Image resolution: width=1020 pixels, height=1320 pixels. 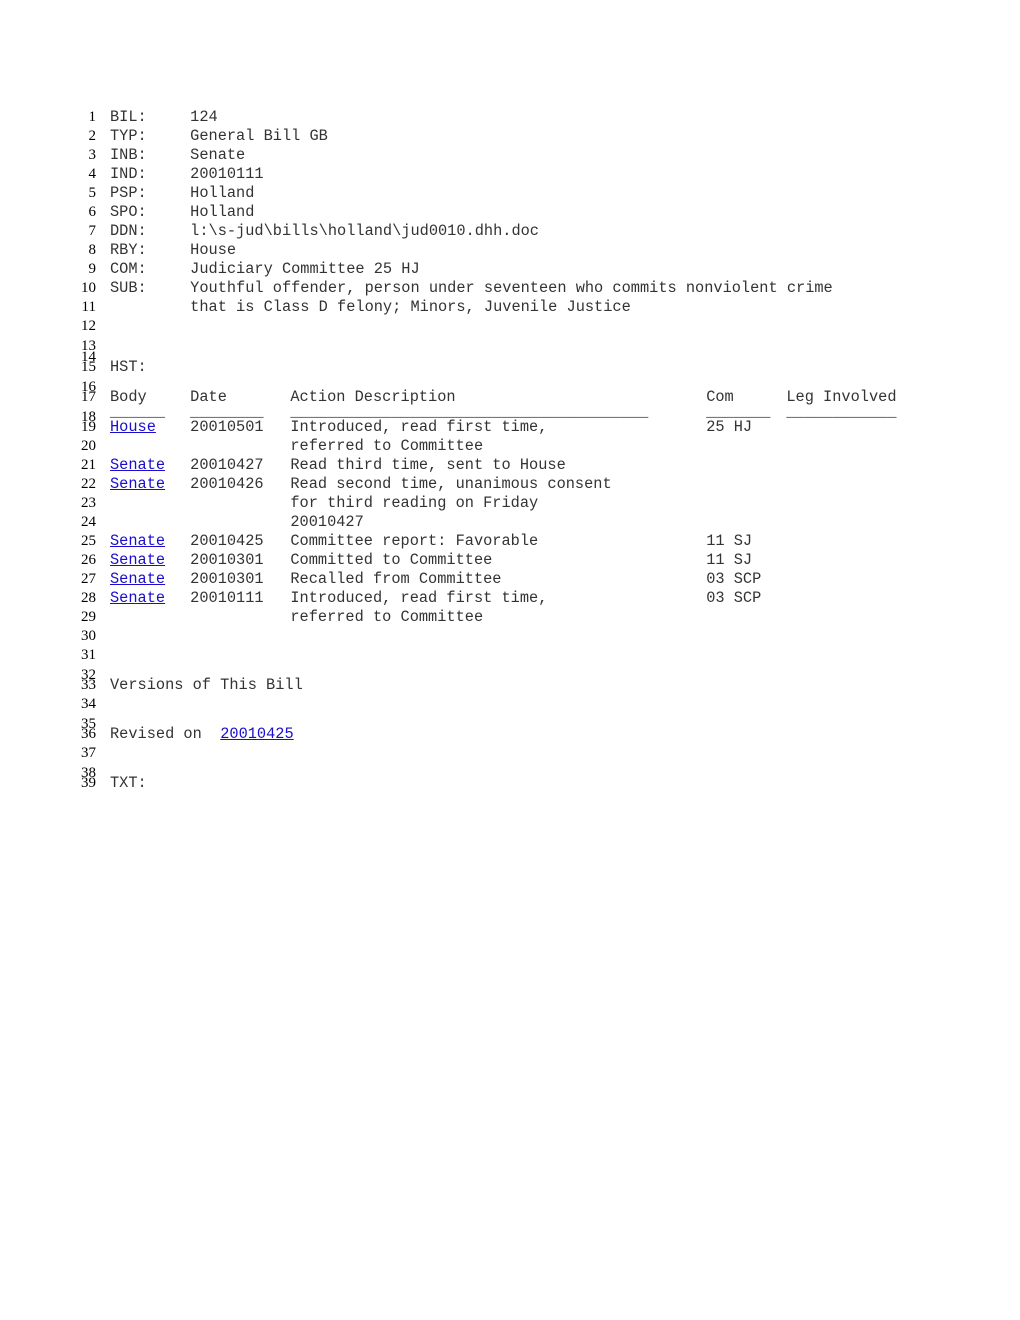 I want to click on history-action: Recalled from Committee, so click(x=396, y=579).